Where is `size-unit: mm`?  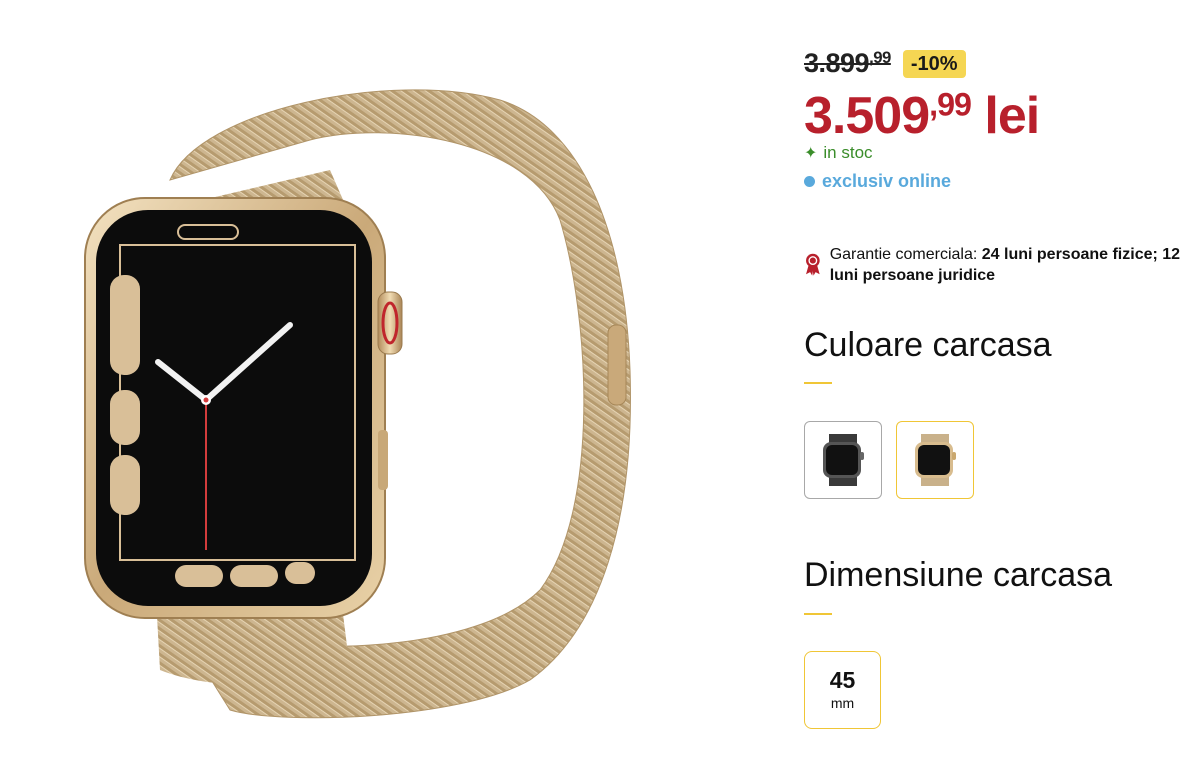
size-unit: mm is located at coordinates (842, 703).